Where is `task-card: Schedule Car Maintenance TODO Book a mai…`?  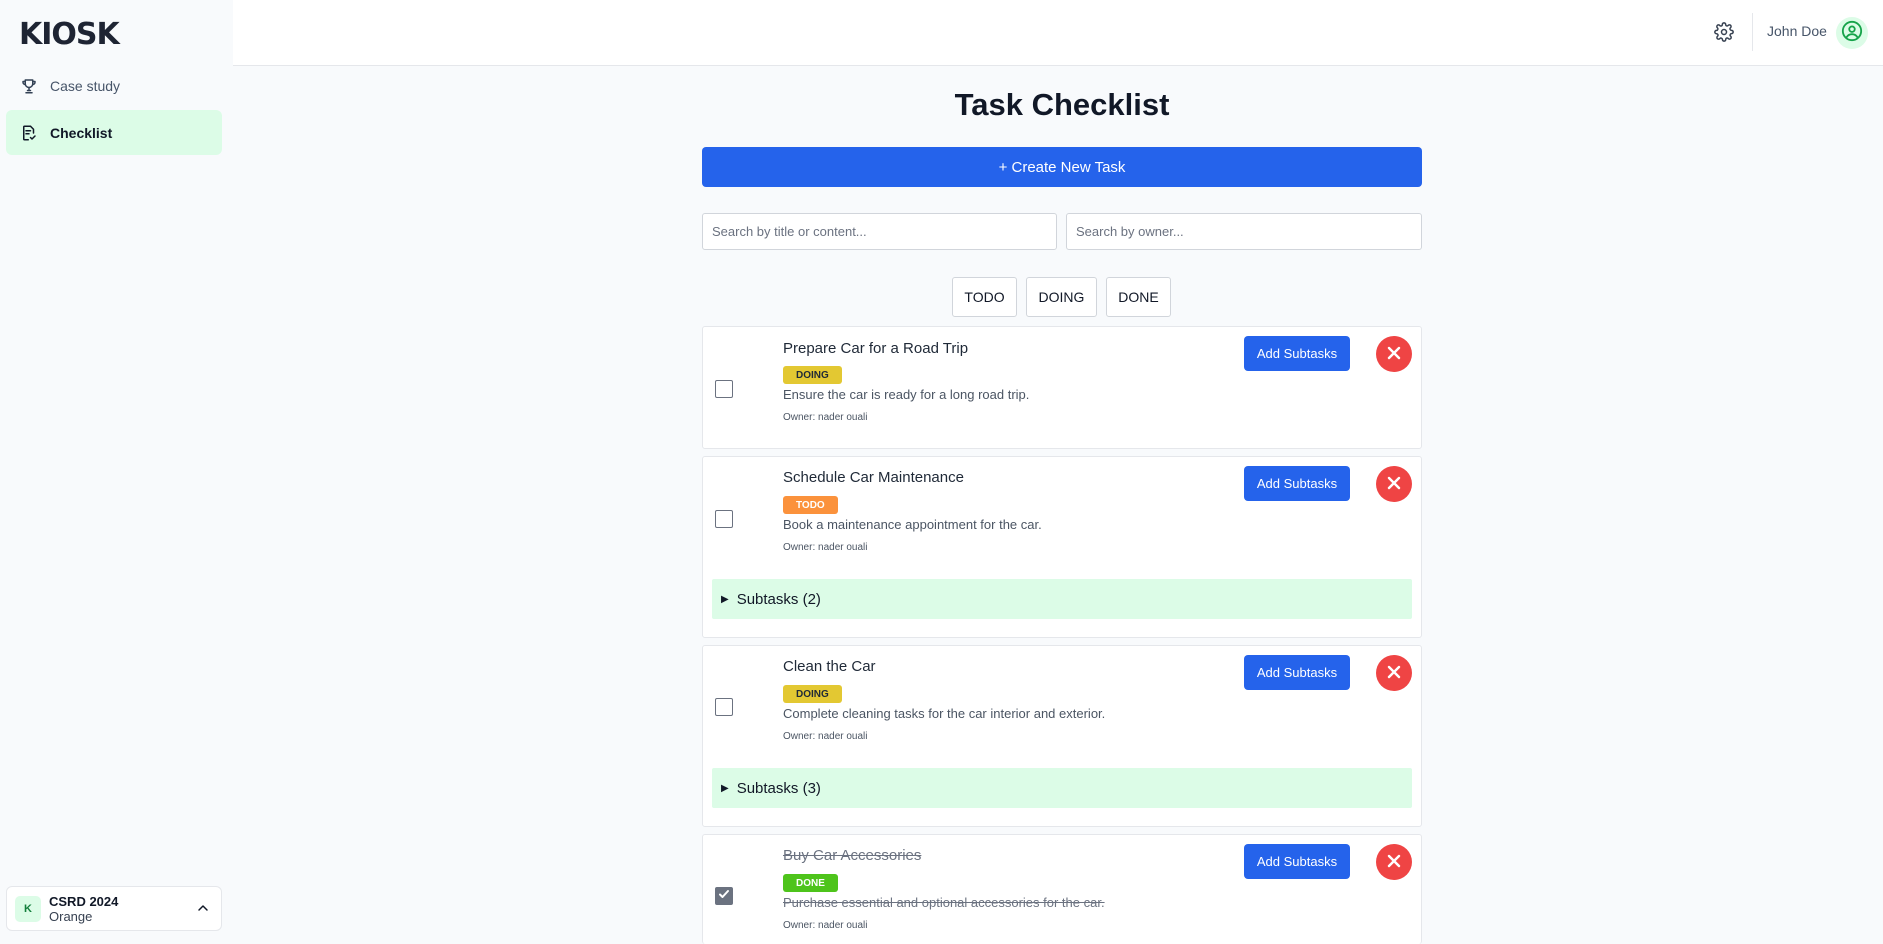
task-card: Schedule Car Maintenance TODO Book a mai… is located at coordinates (1062, 547).